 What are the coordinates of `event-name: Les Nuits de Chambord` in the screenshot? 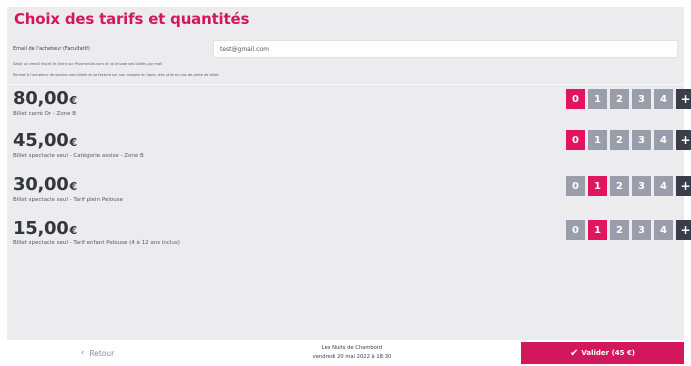 It's located at (352, 348).